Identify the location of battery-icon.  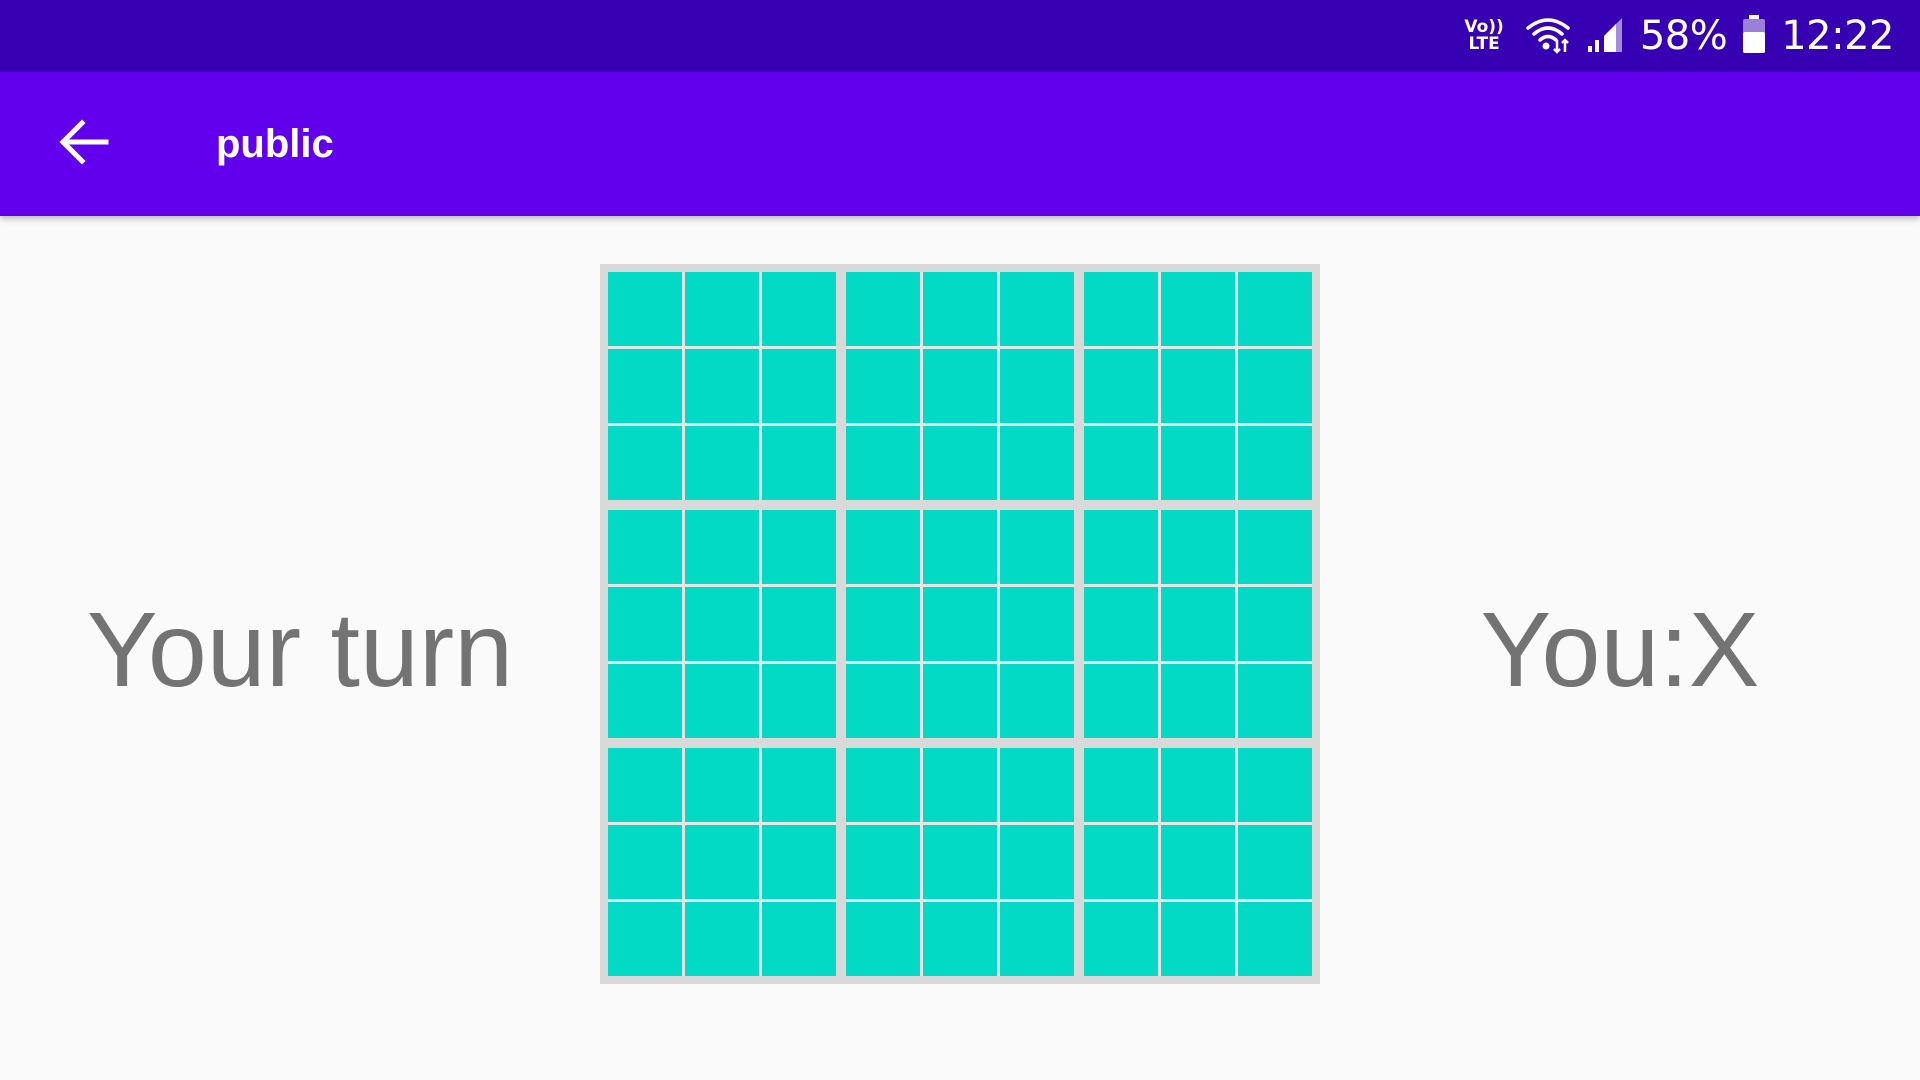
(1754, 36).